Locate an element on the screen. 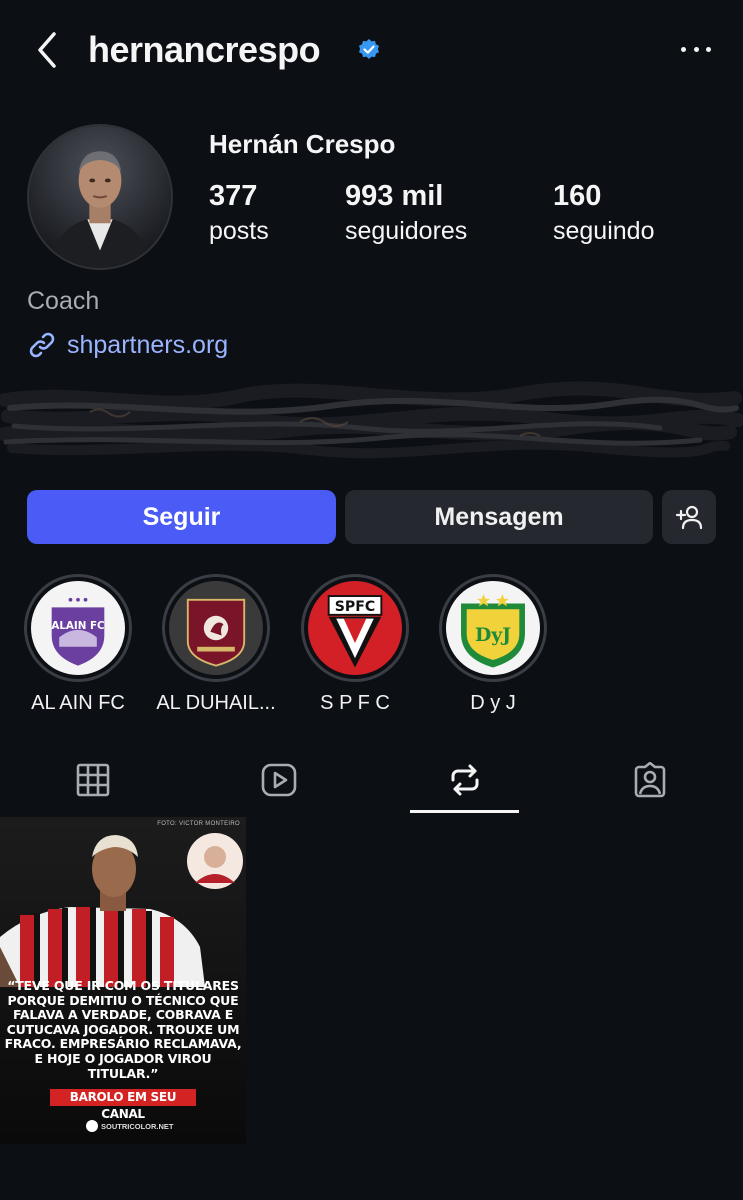  highlight-label: D y J is located at coordinates (493, 703).